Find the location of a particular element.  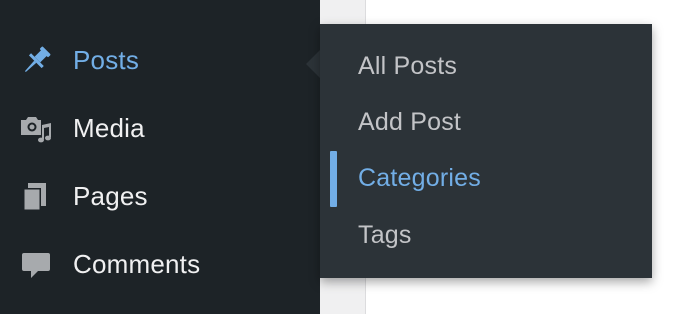

sidebar-item-posts: Posts is located at coordinates (160, 61).